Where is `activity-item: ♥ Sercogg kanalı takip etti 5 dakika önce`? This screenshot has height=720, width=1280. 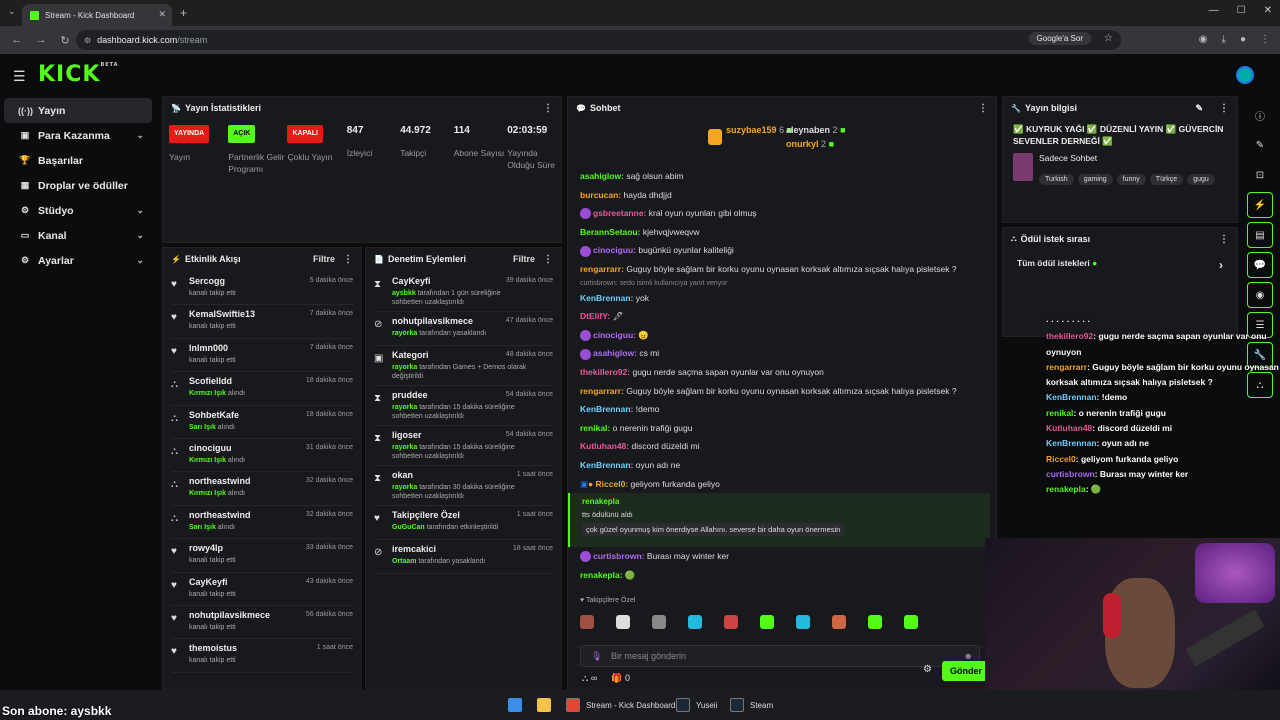
activity-item: ♥ Sercogg kanalı takip etti 5 dakika önce is located at coordinates (262, 289).